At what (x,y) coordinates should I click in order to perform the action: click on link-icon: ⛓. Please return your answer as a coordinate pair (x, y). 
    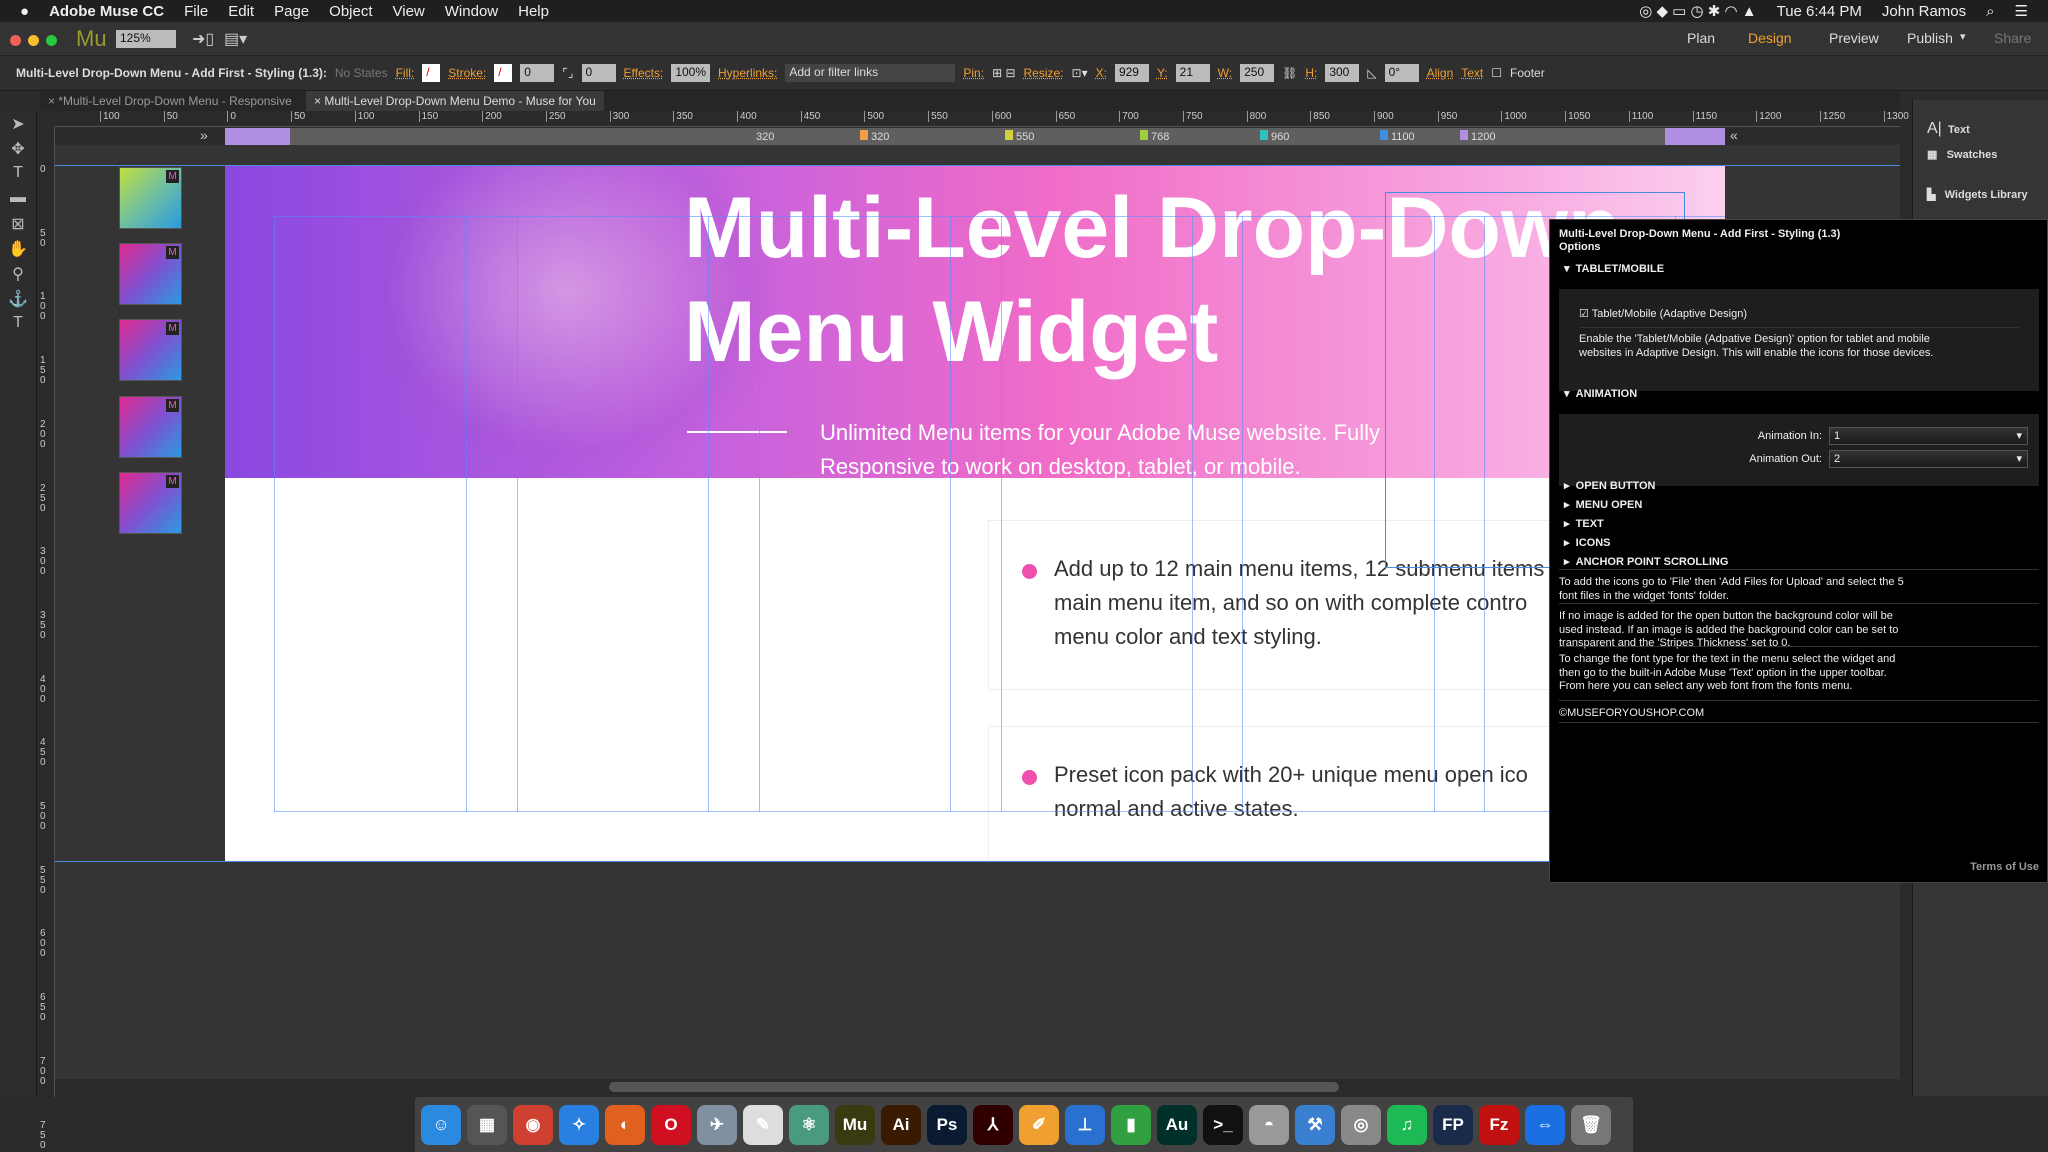
    Looking at the image, I should click on (1289, 73).